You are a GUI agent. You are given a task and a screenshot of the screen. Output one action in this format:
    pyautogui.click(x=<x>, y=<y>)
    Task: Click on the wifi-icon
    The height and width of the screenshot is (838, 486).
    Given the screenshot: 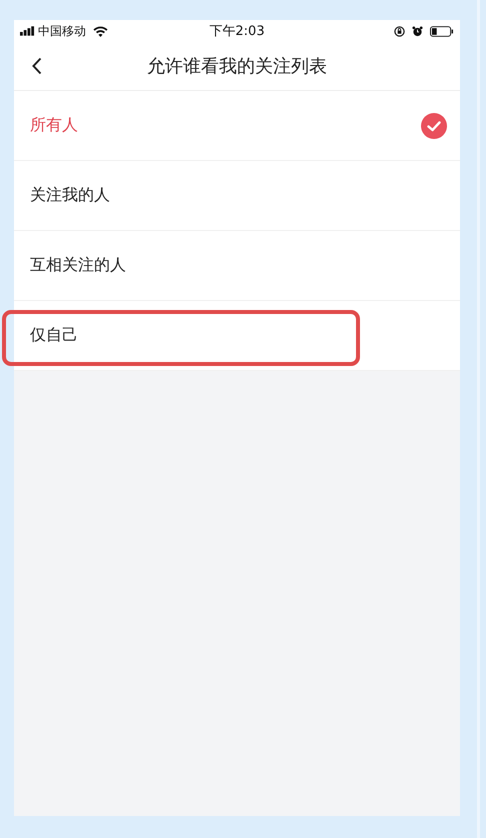 What is the action you would take?
    pyautogui.click(x=100, y=31)
    